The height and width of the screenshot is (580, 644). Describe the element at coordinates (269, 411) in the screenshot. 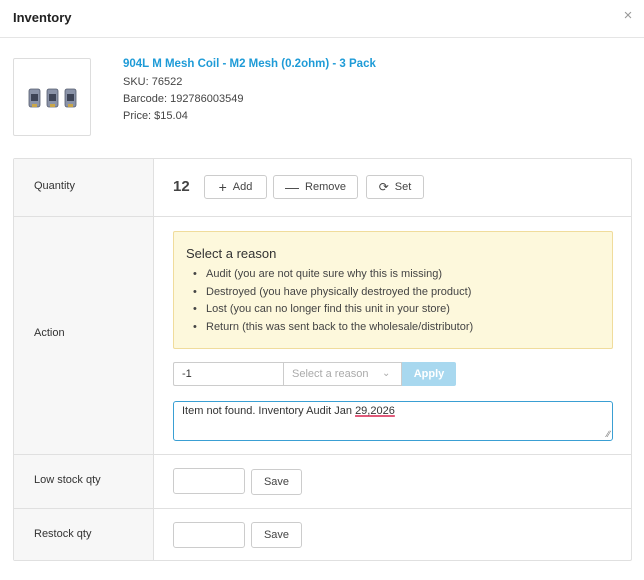

I see `note-text: Item not found. Inventory Audit Jan` at that location.